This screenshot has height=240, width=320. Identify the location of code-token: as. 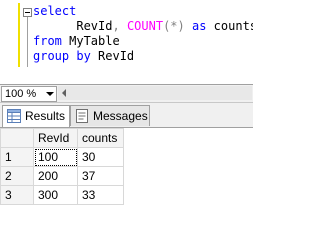
(199, 26).